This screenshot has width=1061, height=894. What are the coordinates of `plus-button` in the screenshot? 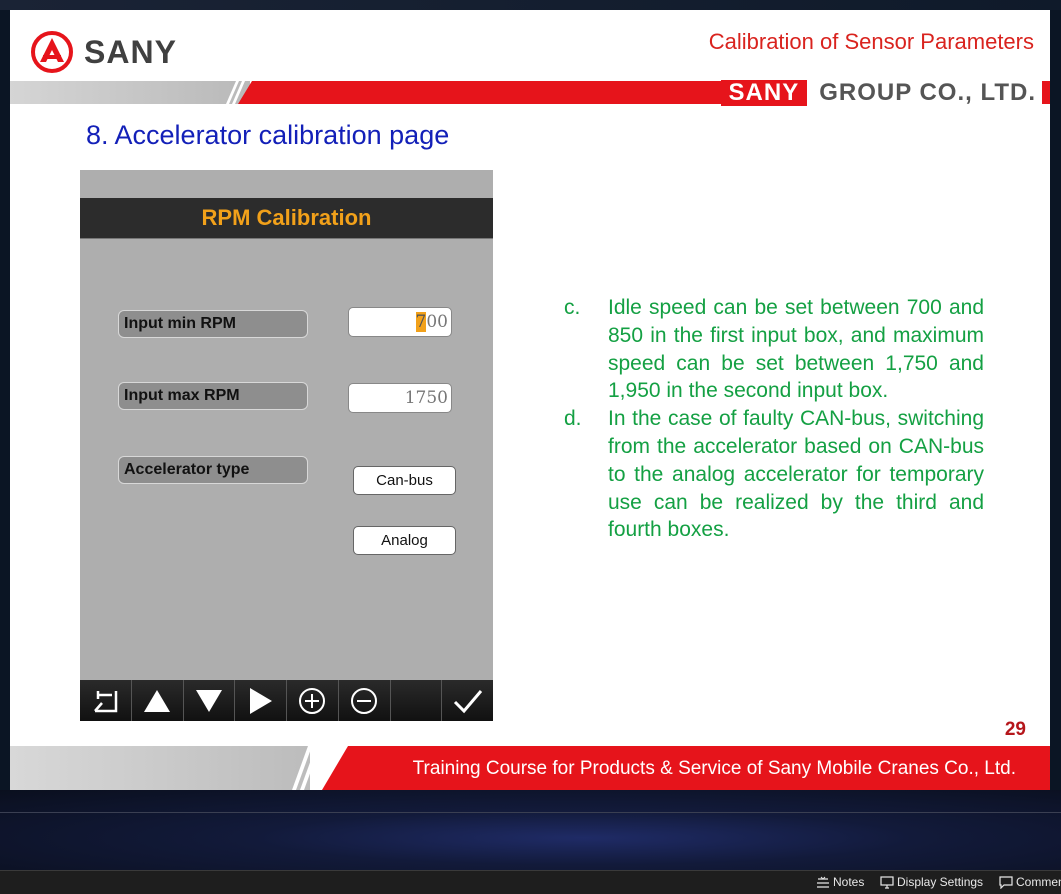 It's located at (313, 700).